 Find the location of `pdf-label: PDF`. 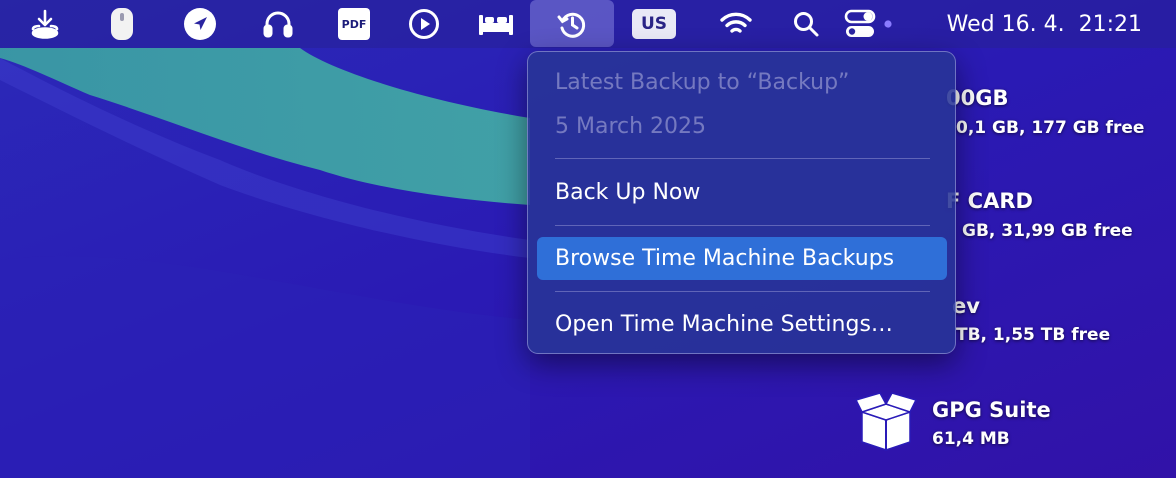

pdf-label: PDF is located at coordinates (354, 24).